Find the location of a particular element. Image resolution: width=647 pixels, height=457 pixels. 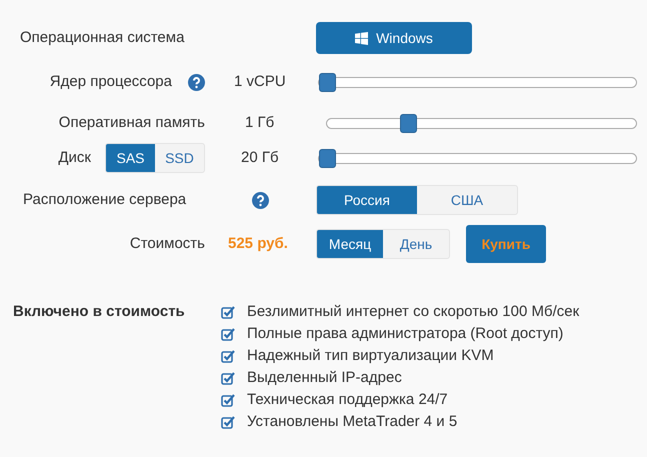

field-label: Операционная система is located at coordinates (102, 37).